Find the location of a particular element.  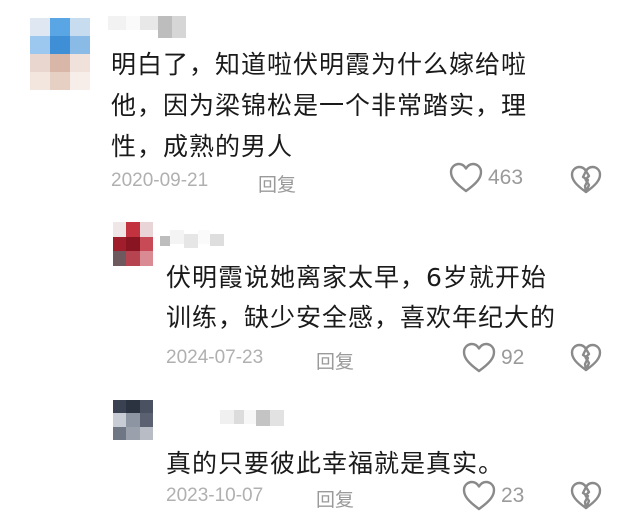

comment-date: 2020-09-21 is located at coordinates (160, 180).